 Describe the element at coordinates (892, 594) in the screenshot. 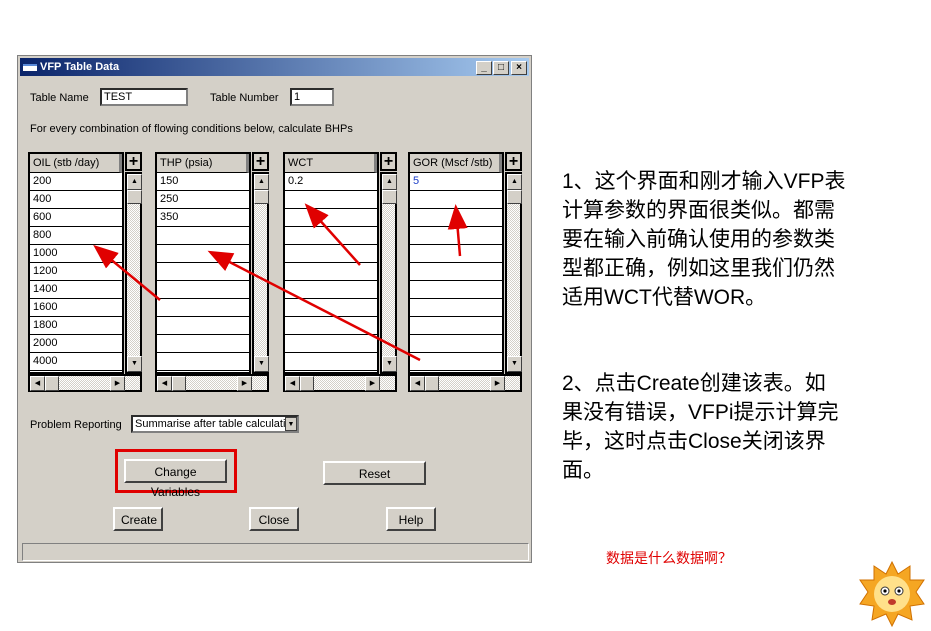

I see `sun-emoticon-icon` at that location.